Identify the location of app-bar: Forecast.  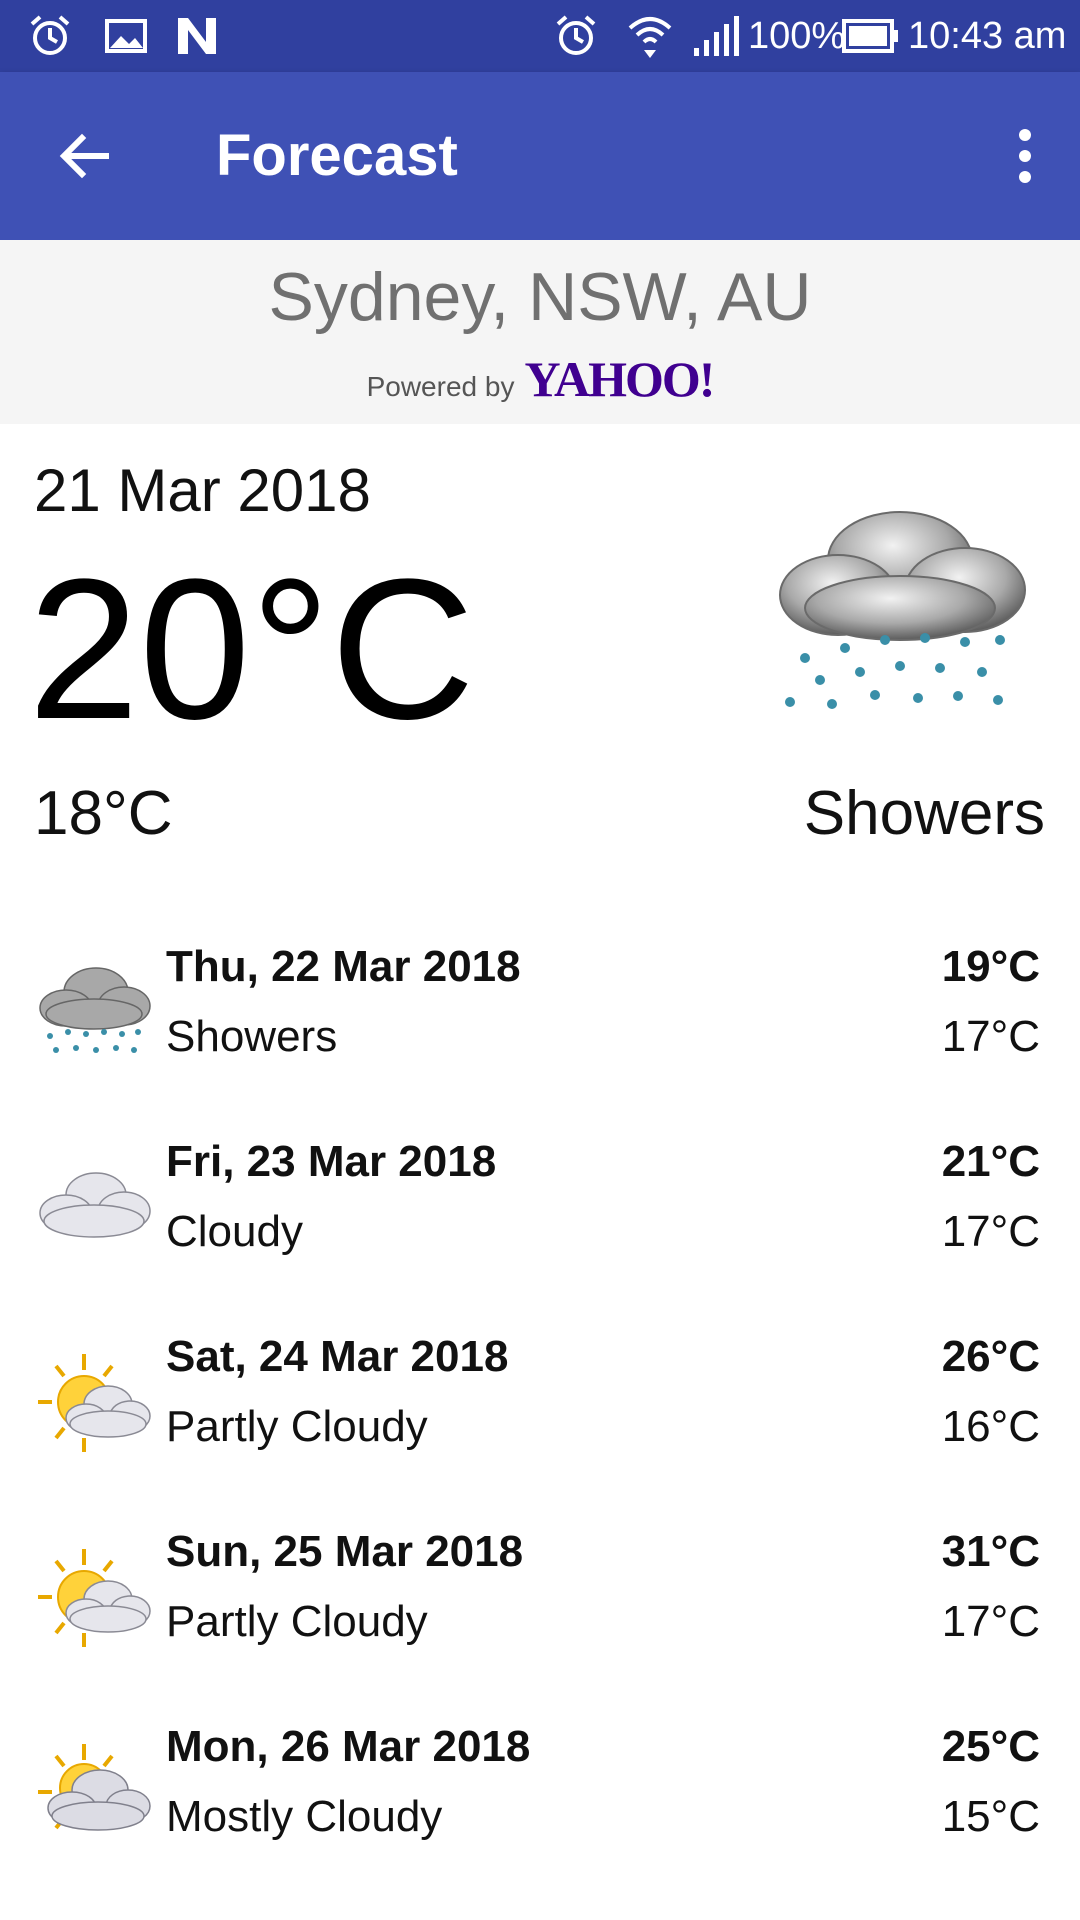
(540, 156).